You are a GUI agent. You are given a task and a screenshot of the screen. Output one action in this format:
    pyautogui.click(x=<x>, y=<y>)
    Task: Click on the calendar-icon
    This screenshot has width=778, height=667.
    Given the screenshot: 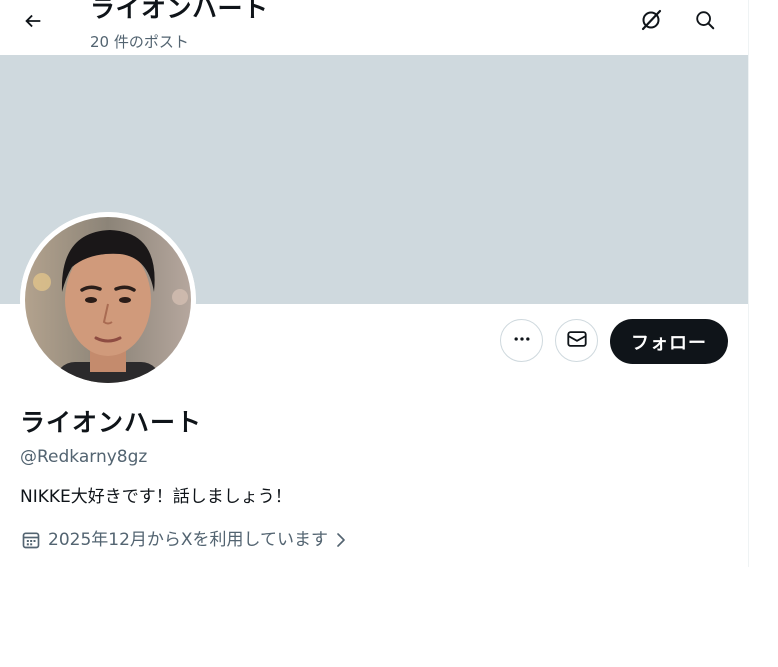 What is the action you would take?
    pyautogui.click(x=31, y=540)
    